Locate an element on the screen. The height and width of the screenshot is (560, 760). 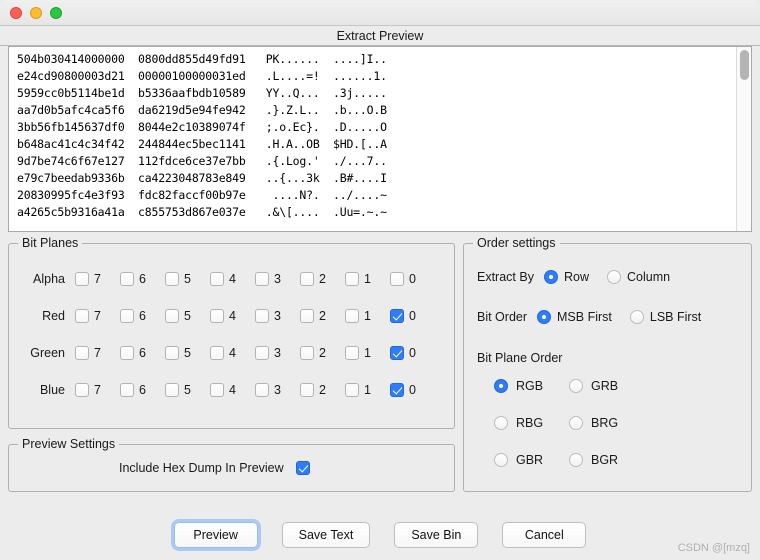
bit-plane-order-radio-bgr is located at coordinates (576, 460).